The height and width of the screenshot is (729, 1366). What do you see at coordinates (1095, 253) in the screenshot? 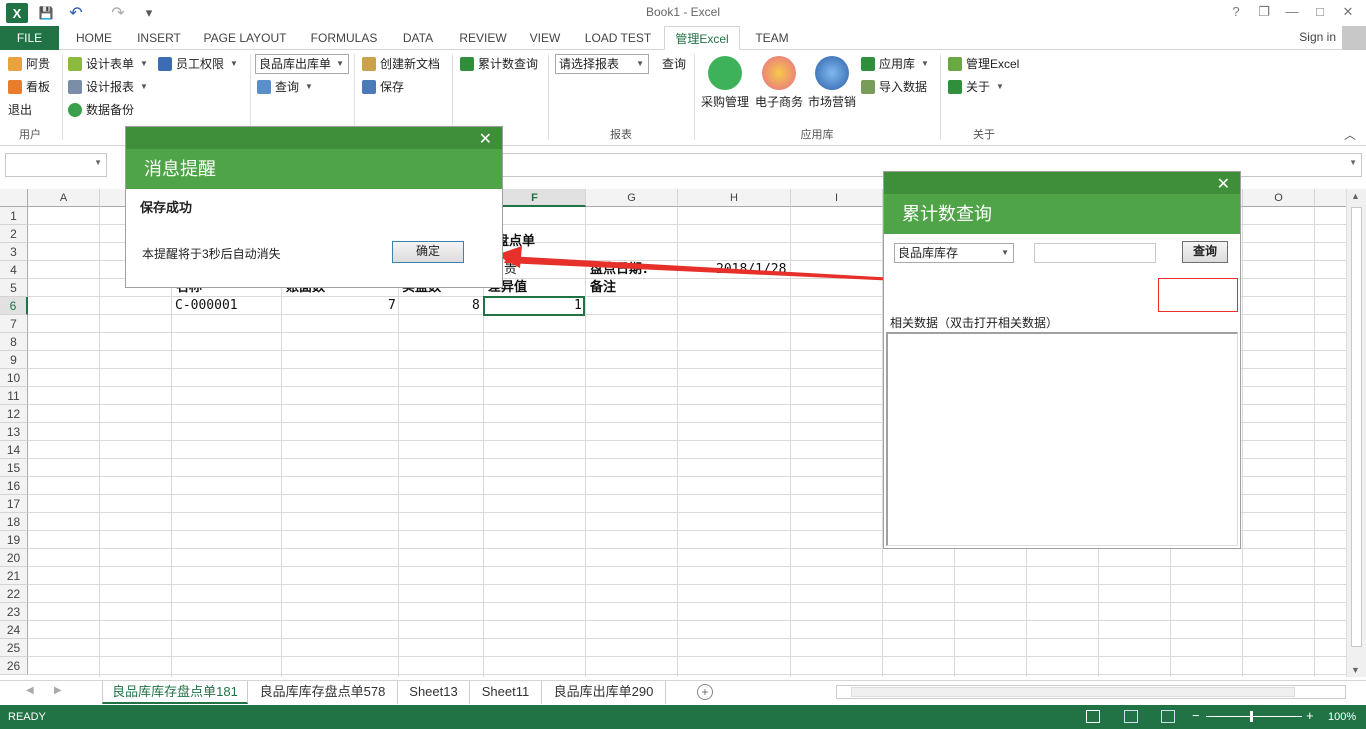
I see `query-input` at bounding box center [1095, 253].